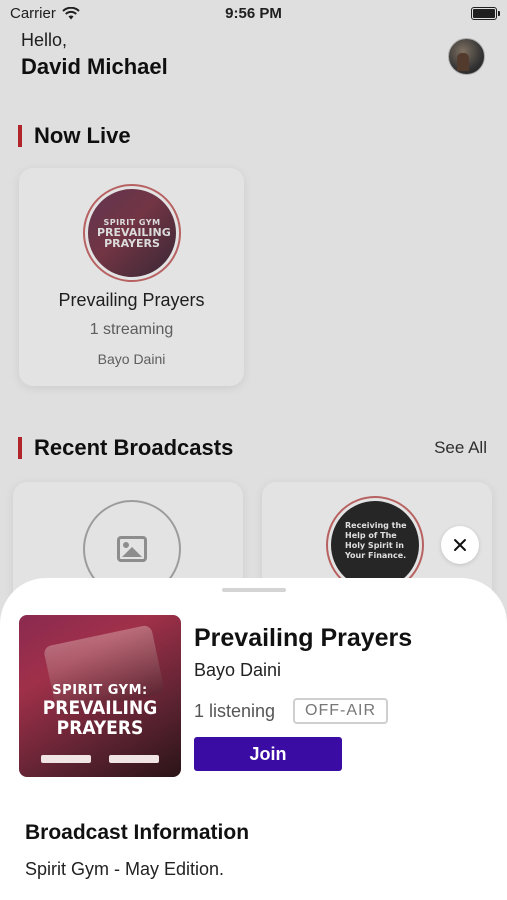 This screenshot has height=900, width=507. Describe the element at coordinates (303, 638) in the screenshot. I see `broadcast-title: Prevailing Prayers` at that location.